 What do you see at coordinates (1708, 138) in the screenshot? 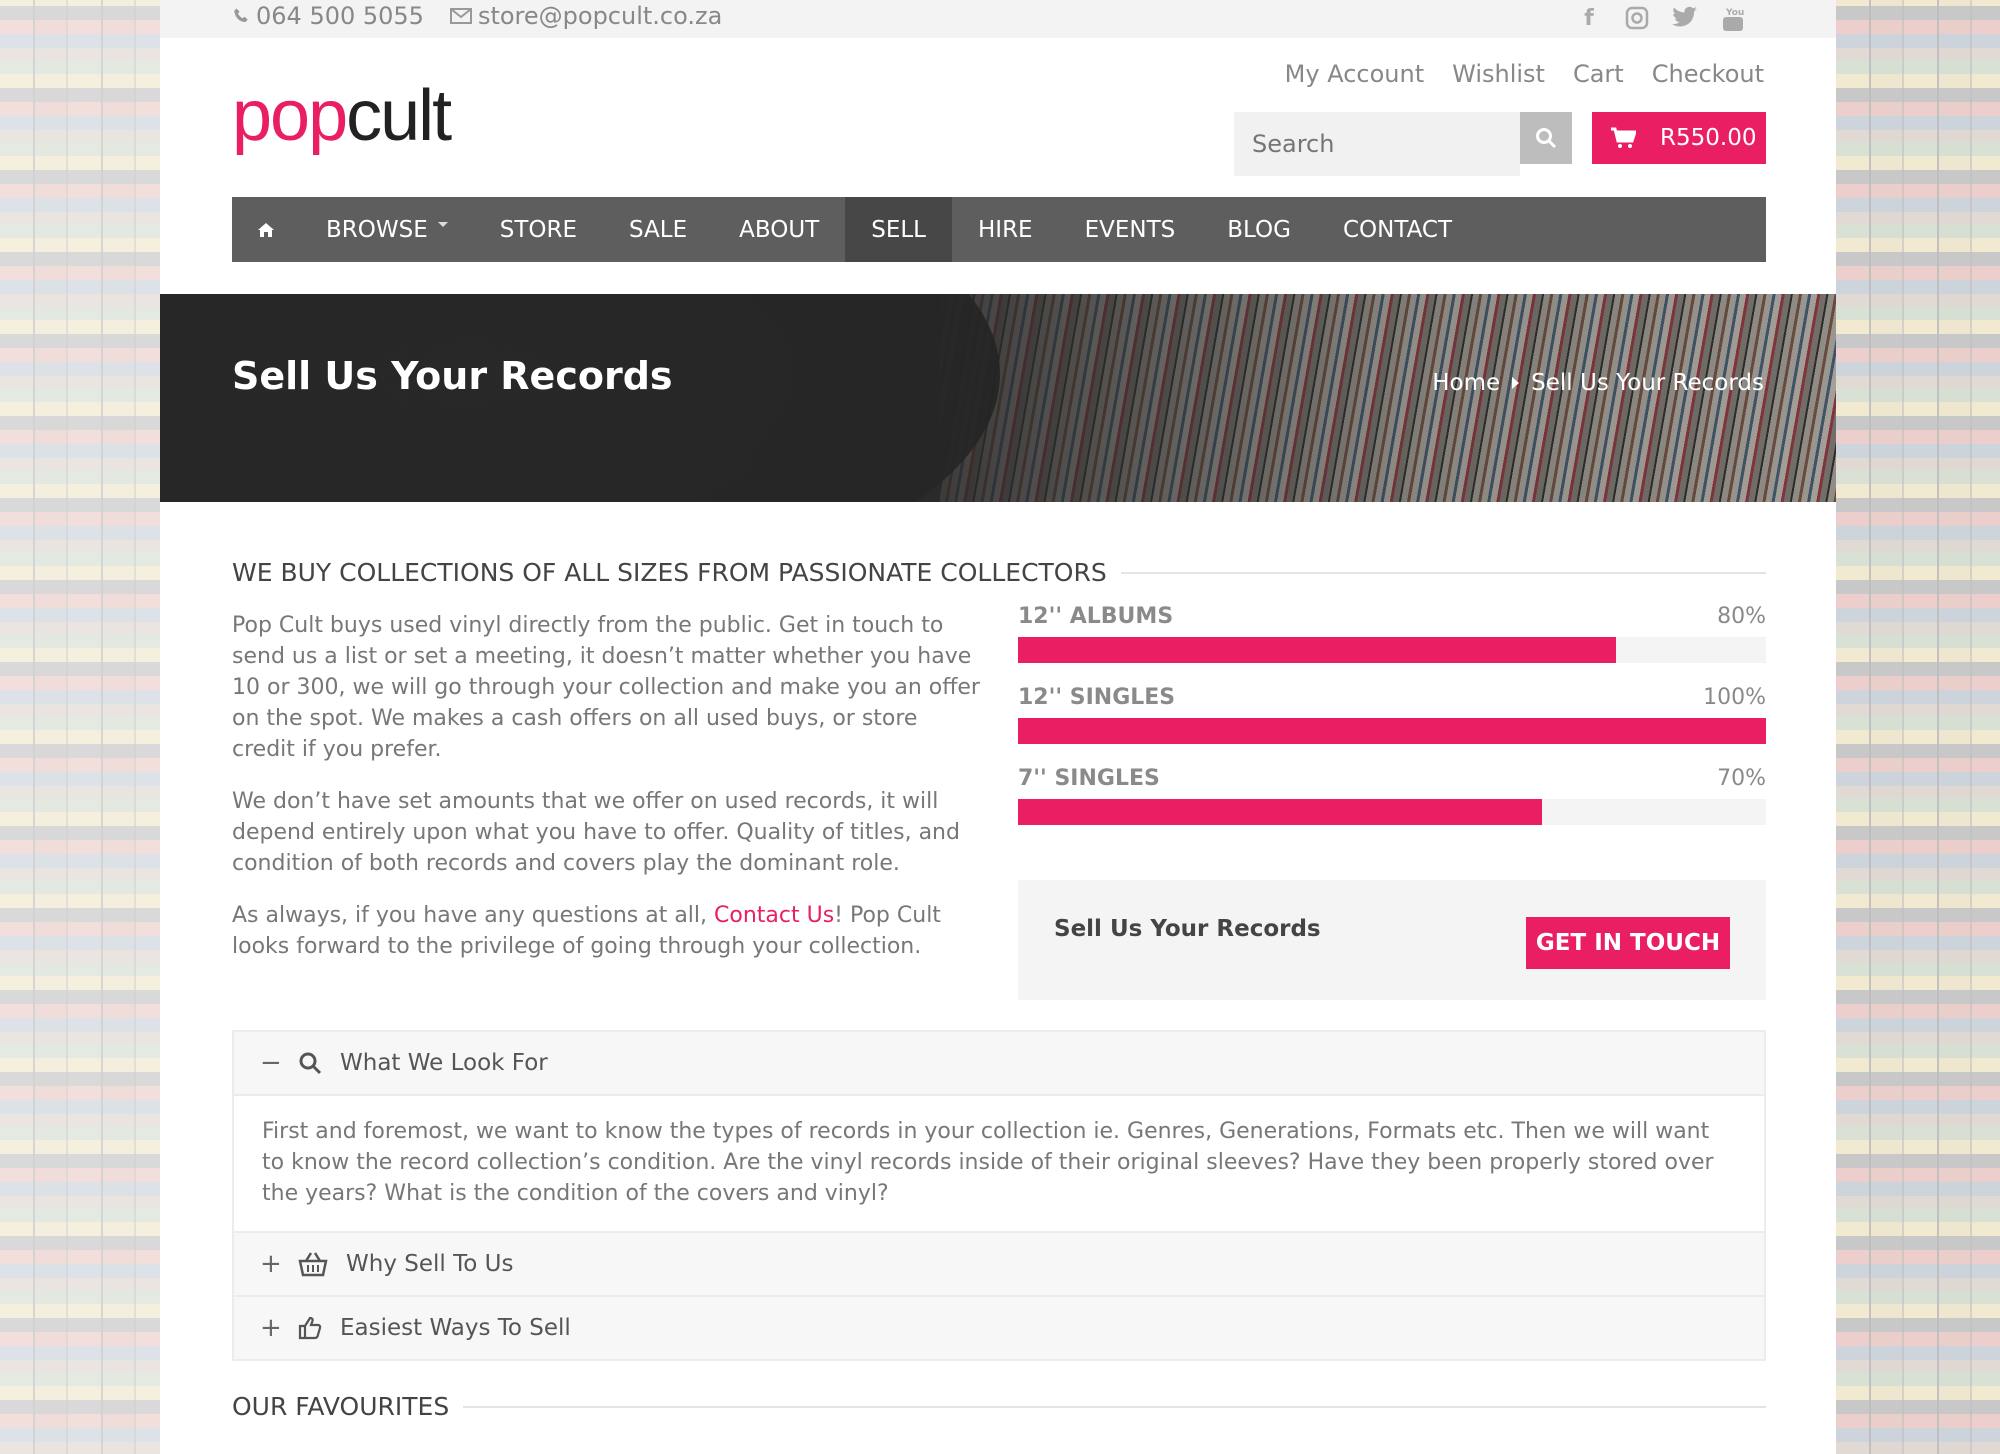
I see `cart-total: R550.00` at bounding box center [1708, 138].